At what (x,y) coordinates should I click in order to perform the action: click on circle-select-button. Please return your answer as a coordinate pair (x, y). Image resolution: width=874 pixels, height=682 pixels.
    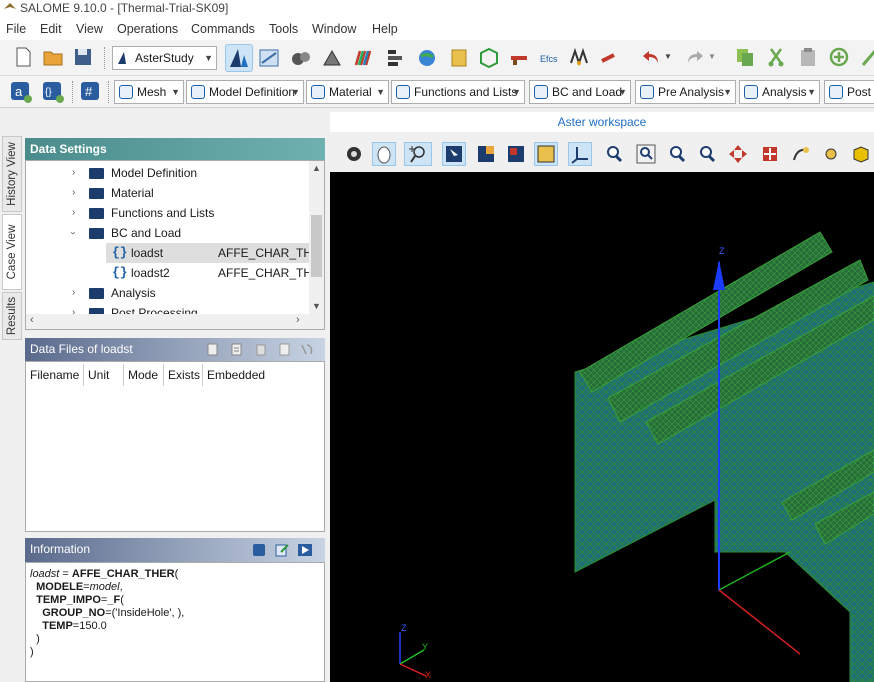
    Looking at the image, I should click on (546, 154).